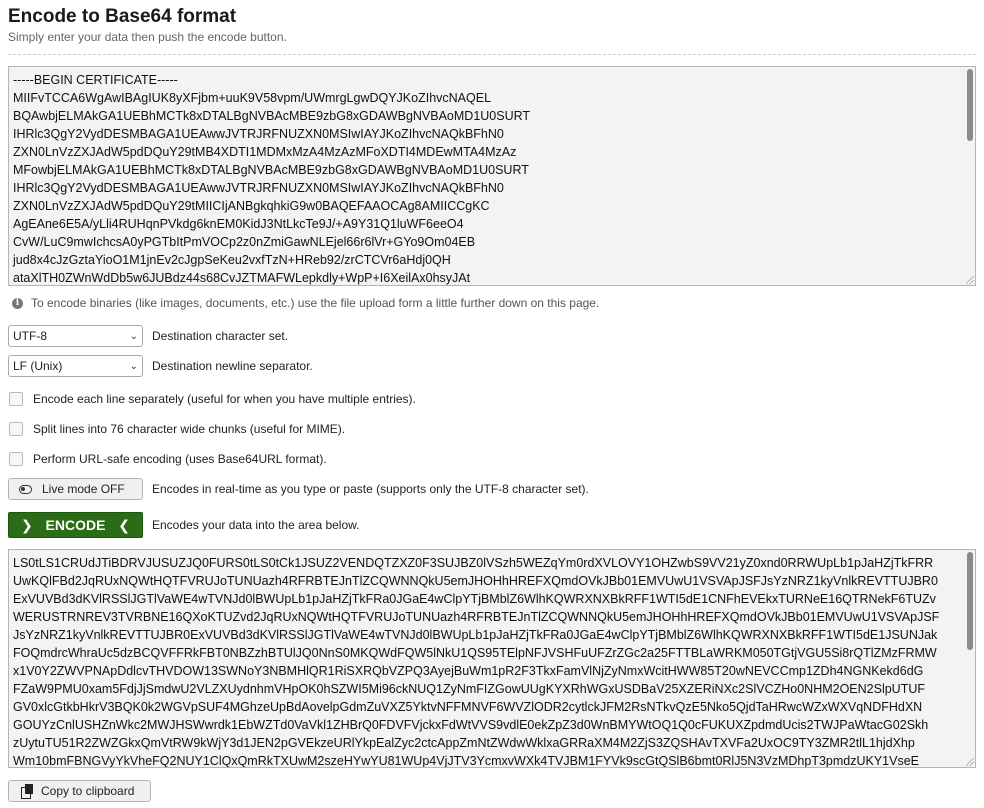  Describe the element at coordinates (124, 524) in the screenshot. I see `chevron-left-icon: ❮` at that location.